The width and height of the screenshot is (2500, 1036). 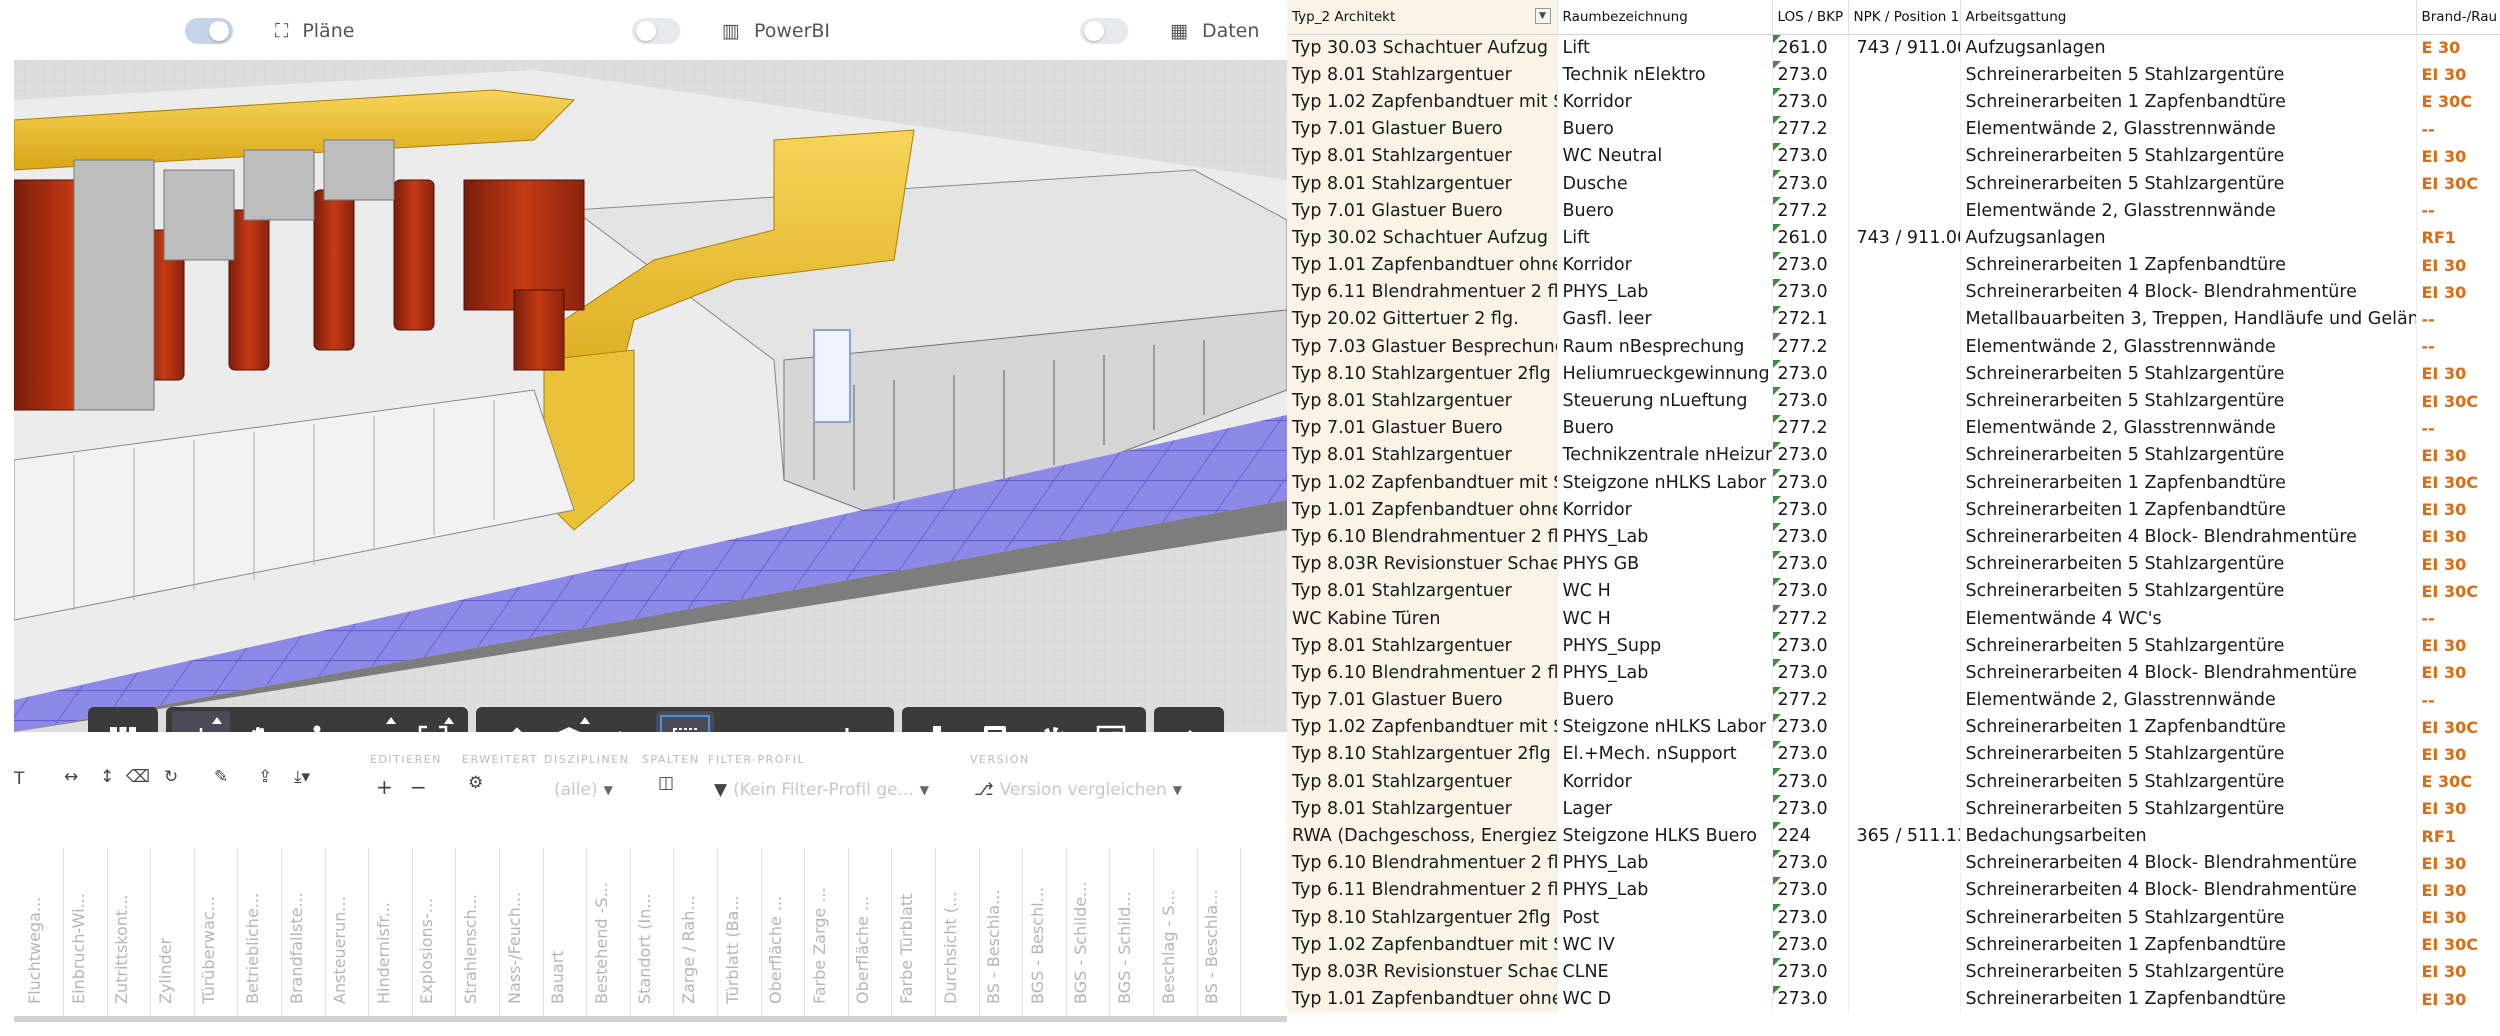 I want to click on grid-column-header: Farbe Türblatt, so click(x=915, y=932).